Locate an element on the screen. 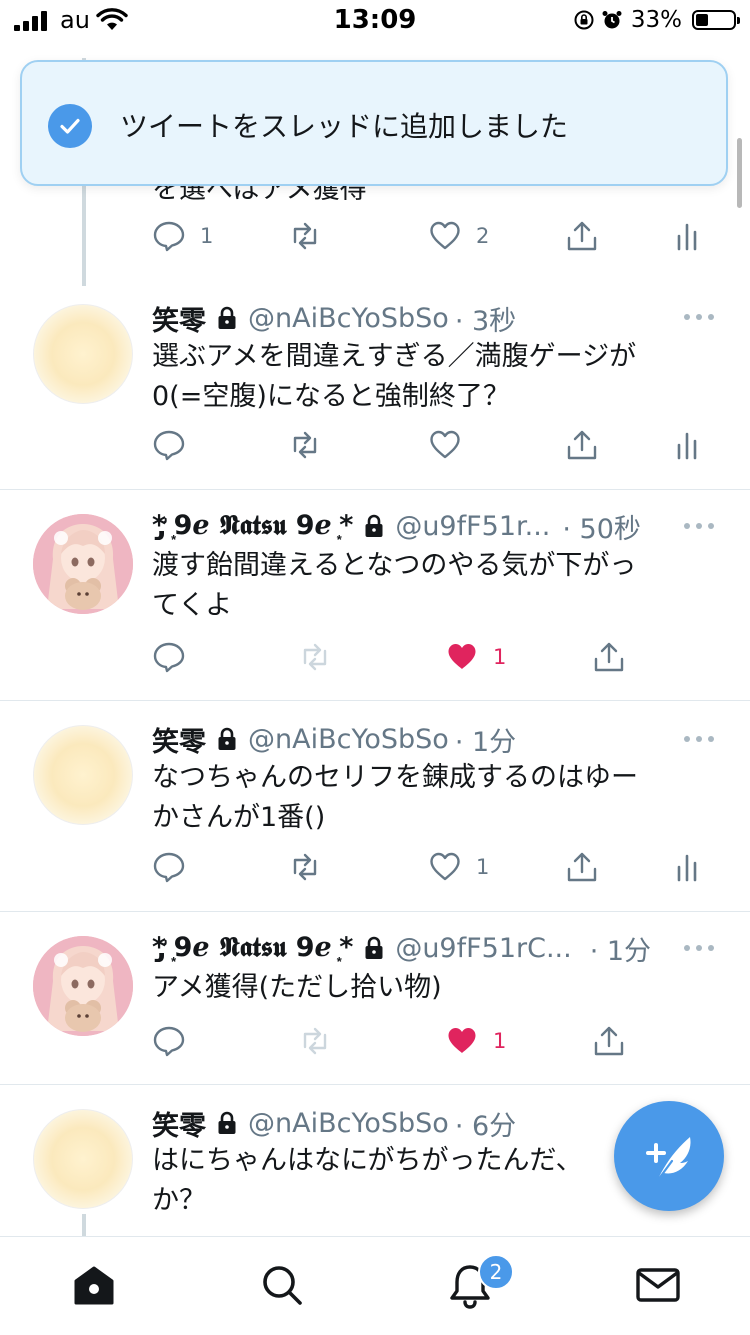 Image resolution: width=750 pixels, height=1335 pixels. tweet-time: · 3秒 is located at coordinates (485, 321).